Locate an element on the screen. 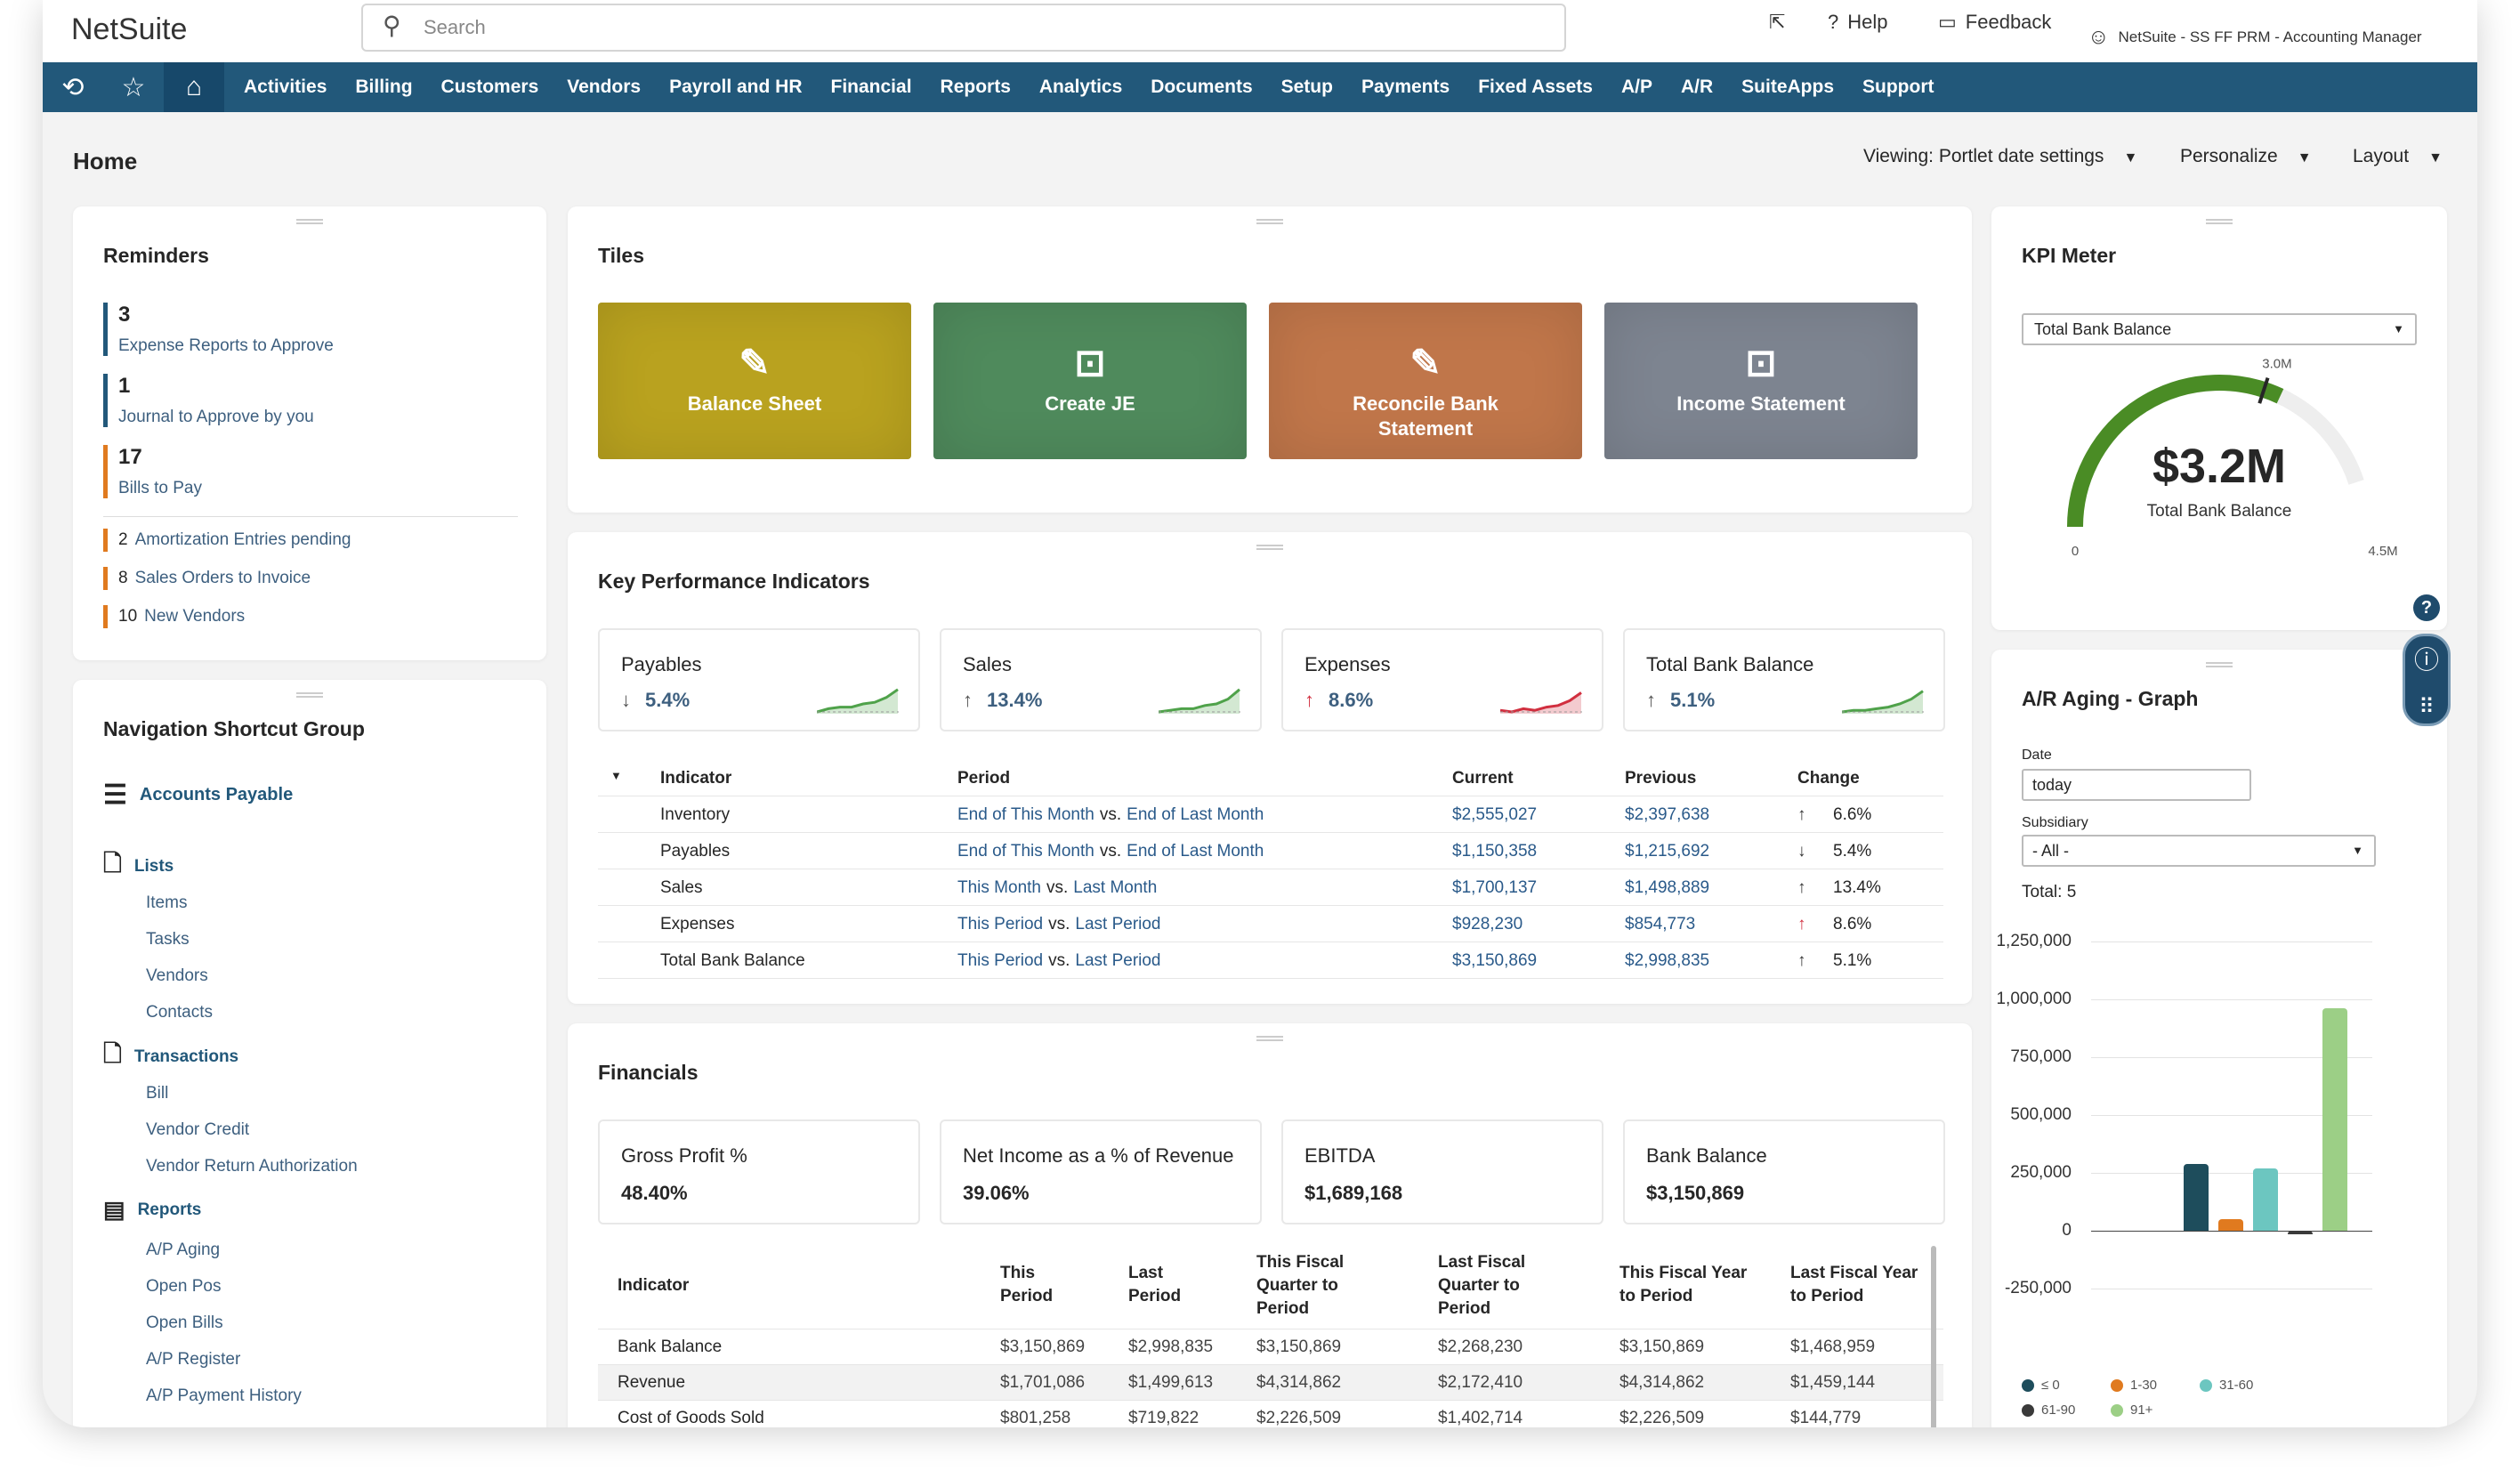 The width and height of the screenshot is (2520, 1479). shortcut-link-vendor-return-authorization: Vendor Return Authorization is located at coordinates (252, 1166).